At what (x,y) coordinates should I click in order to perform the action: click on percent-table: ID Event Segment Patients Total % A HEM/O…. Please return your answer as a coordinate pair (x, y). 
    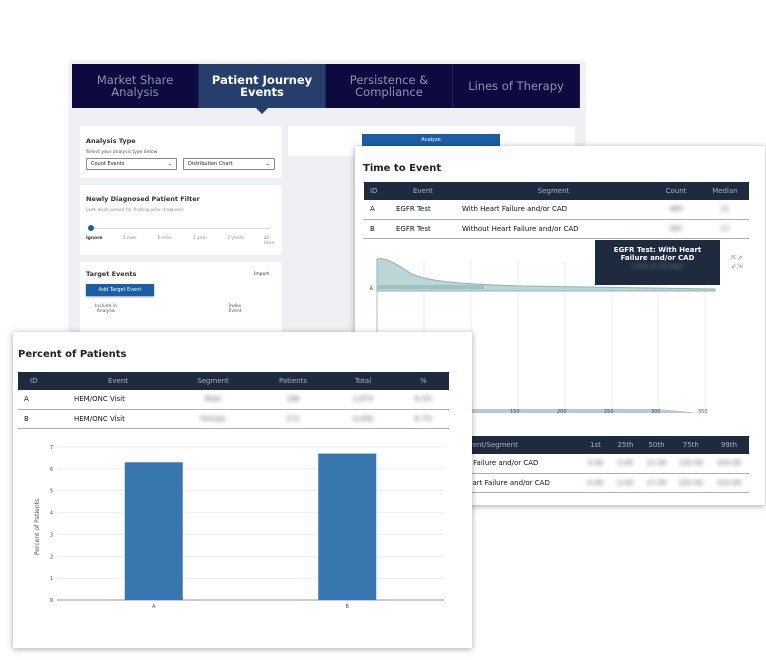
    Looking at the image, I should click on (233, 400).